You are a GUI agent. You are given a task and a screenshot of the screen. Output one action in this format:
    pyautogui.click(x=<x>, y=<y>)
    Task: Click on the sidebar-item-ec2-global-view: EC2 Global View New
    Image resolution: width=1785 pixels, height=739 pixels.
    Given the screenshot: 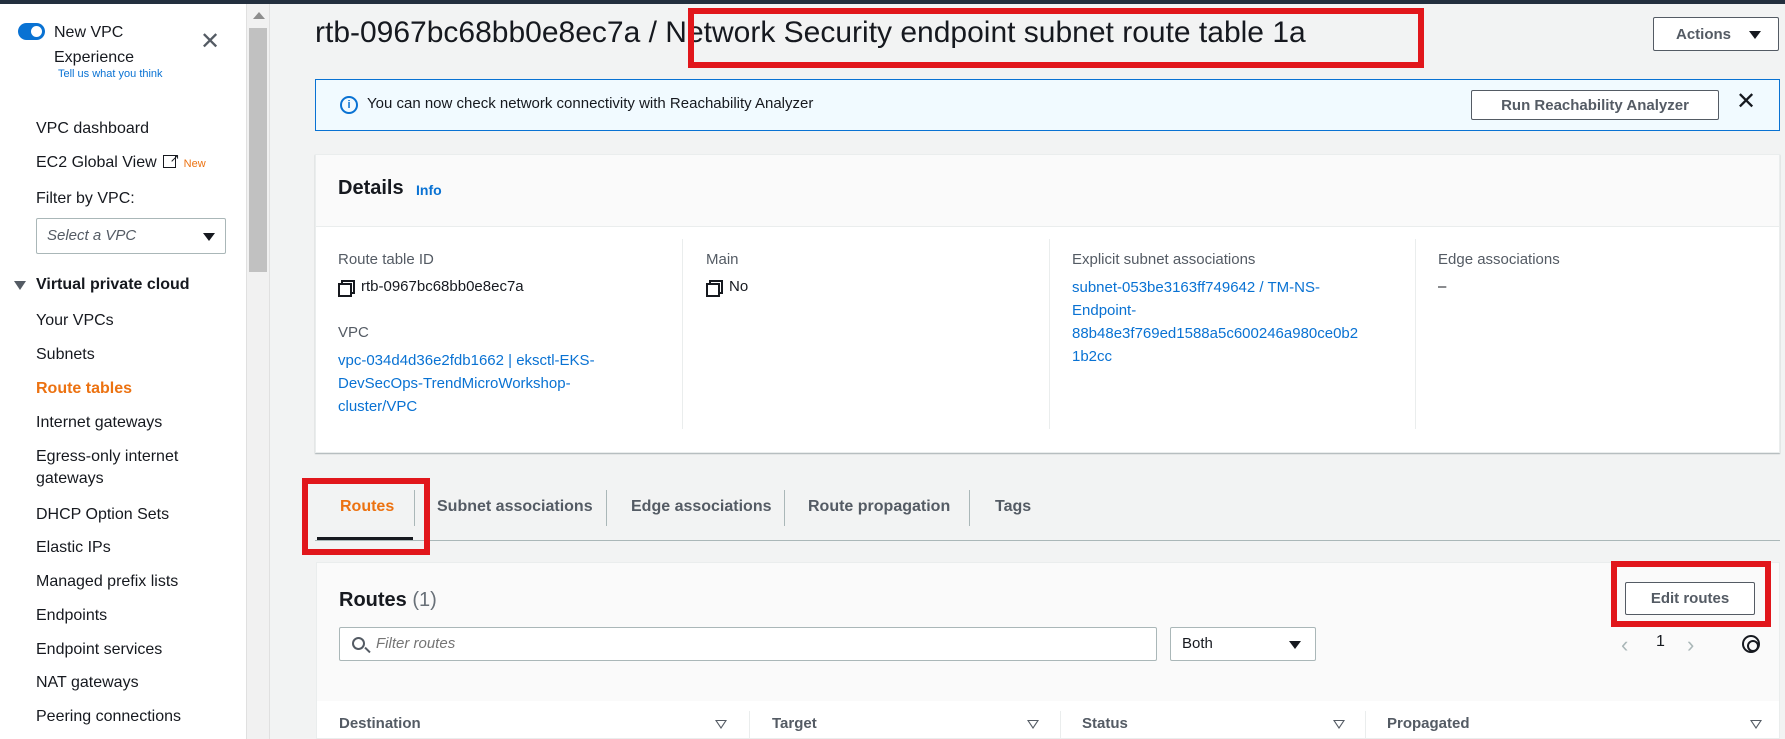 What is the action you would take?
    pyautogui.click(x=121, y=161)
    